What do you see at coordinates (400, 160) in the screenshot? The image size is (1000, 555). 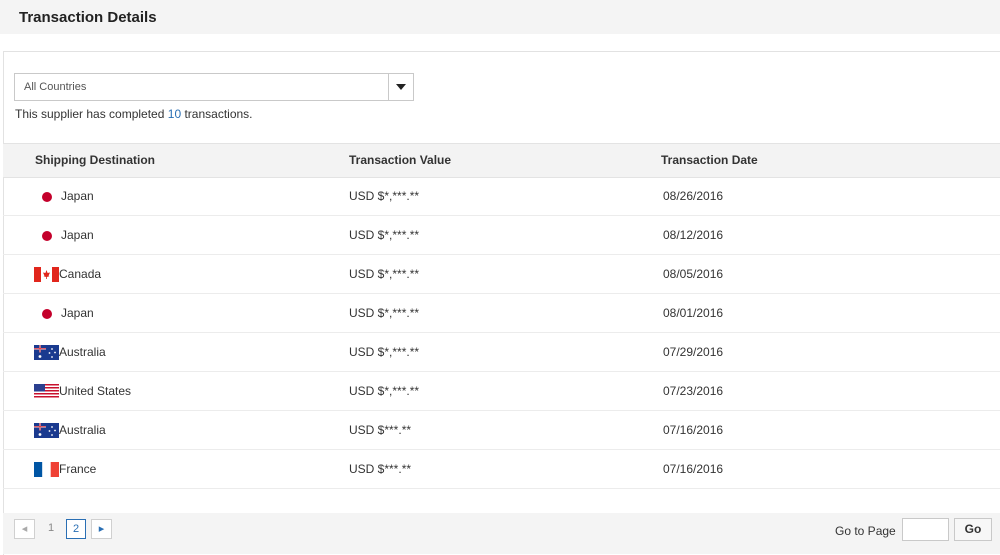 I see `column-header-value: Transaction Value` at bounding box center [400, 160].